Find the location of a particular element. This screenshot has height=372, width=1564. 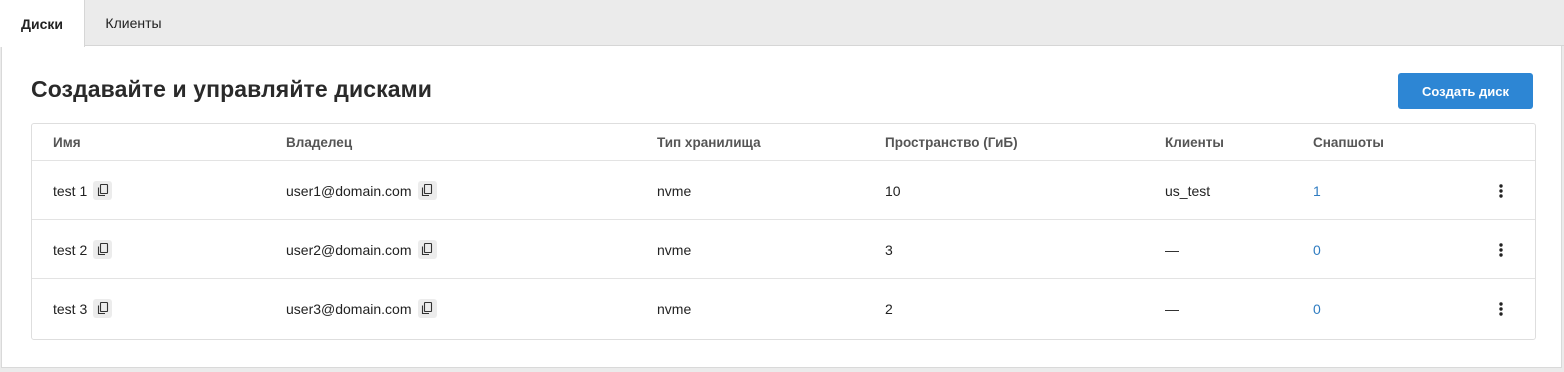

tab-disks: Диски is located at coordinates (42, 23).